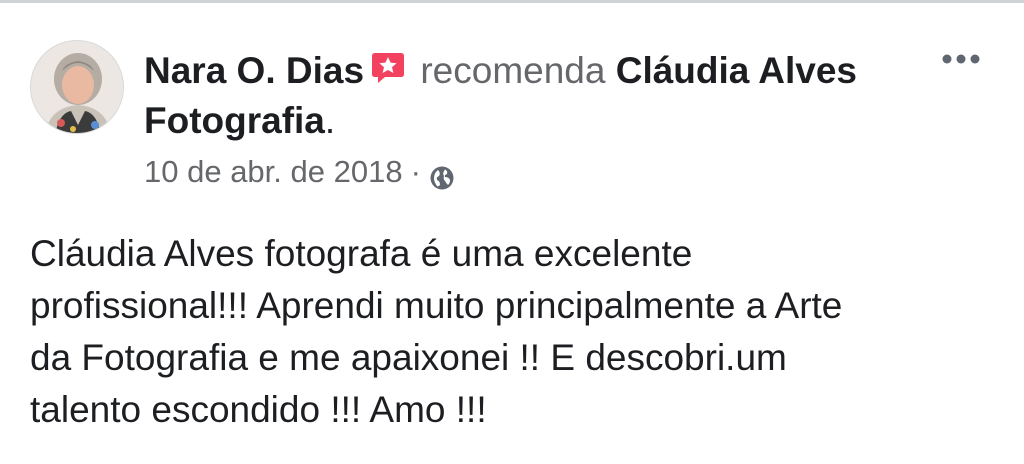  I want to click on top-divider, so click(512, 1).